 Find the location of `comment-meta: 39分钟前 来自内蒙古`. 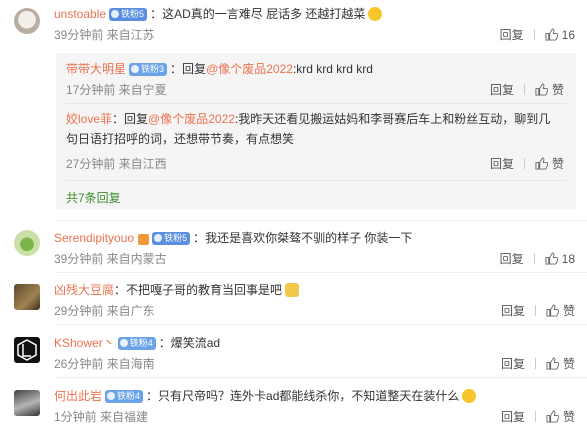

comment-meta: 39分钟前 来自内蒙古 is located at coordinates (110, 259).